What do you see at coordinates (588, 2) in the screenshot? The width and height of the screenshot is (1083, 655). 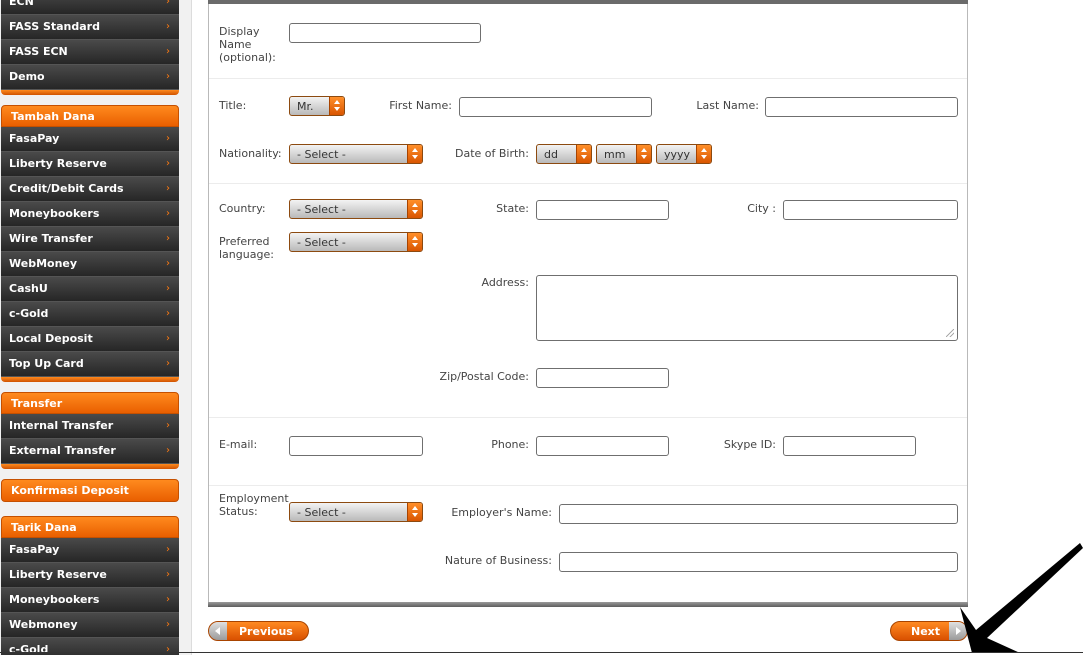 I see `panel-top-border` at bounding box center [588, 2].